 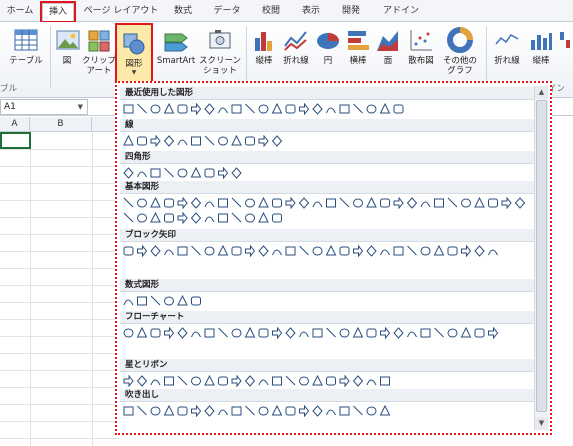 What do you see at coordinates (401, 12) in the screenshot?
I see `tab-addins: アドイン` at bounding box center [401, 12].